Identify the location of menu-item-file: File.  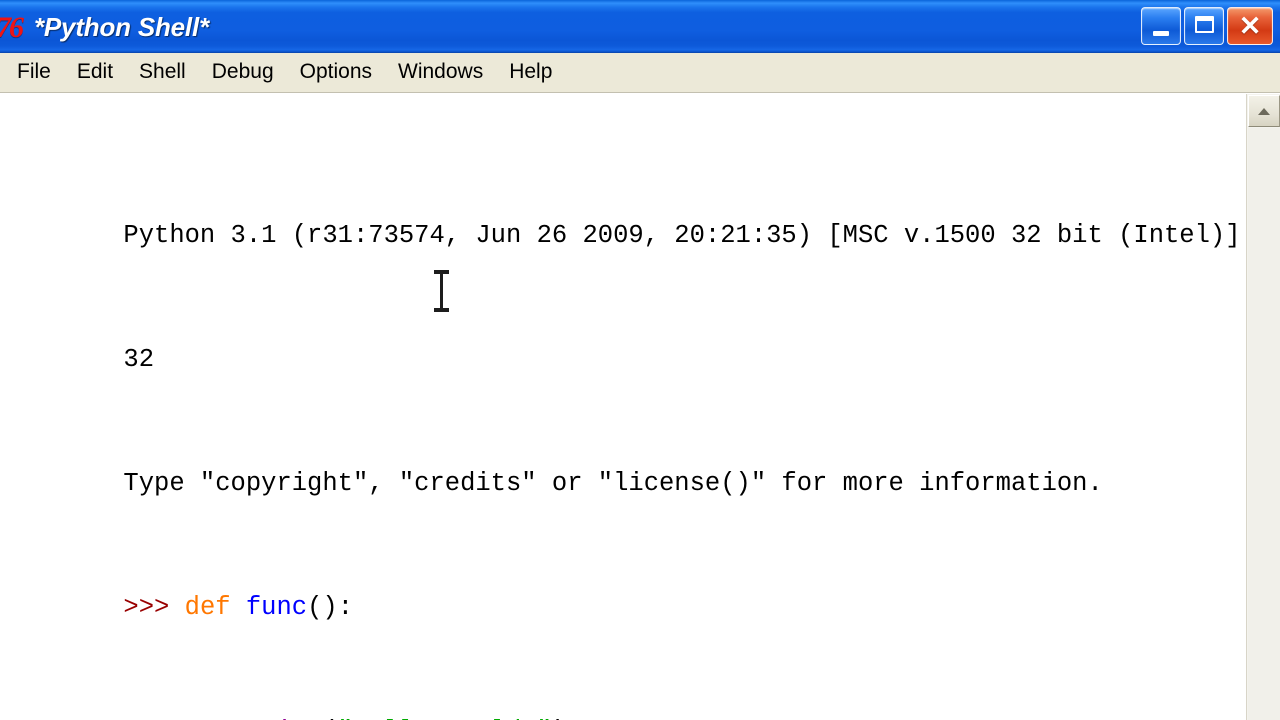
(34, 72).